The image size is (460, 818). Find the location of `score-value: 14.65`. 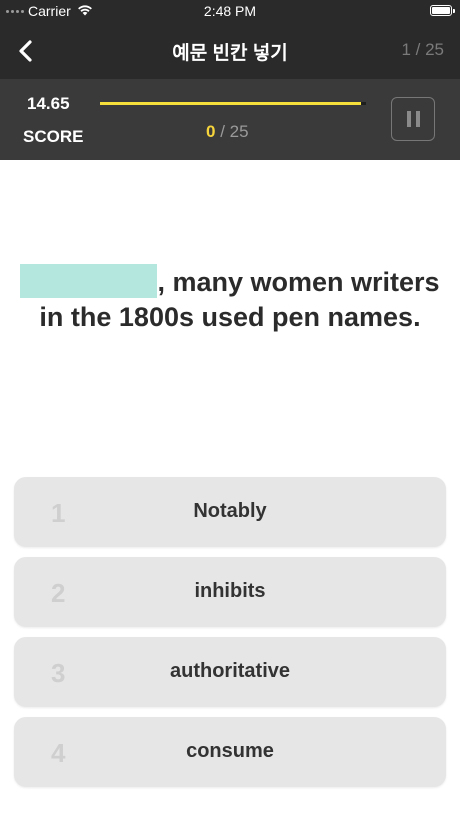

score-value: 14.65 is located at coordinates (48, 103).